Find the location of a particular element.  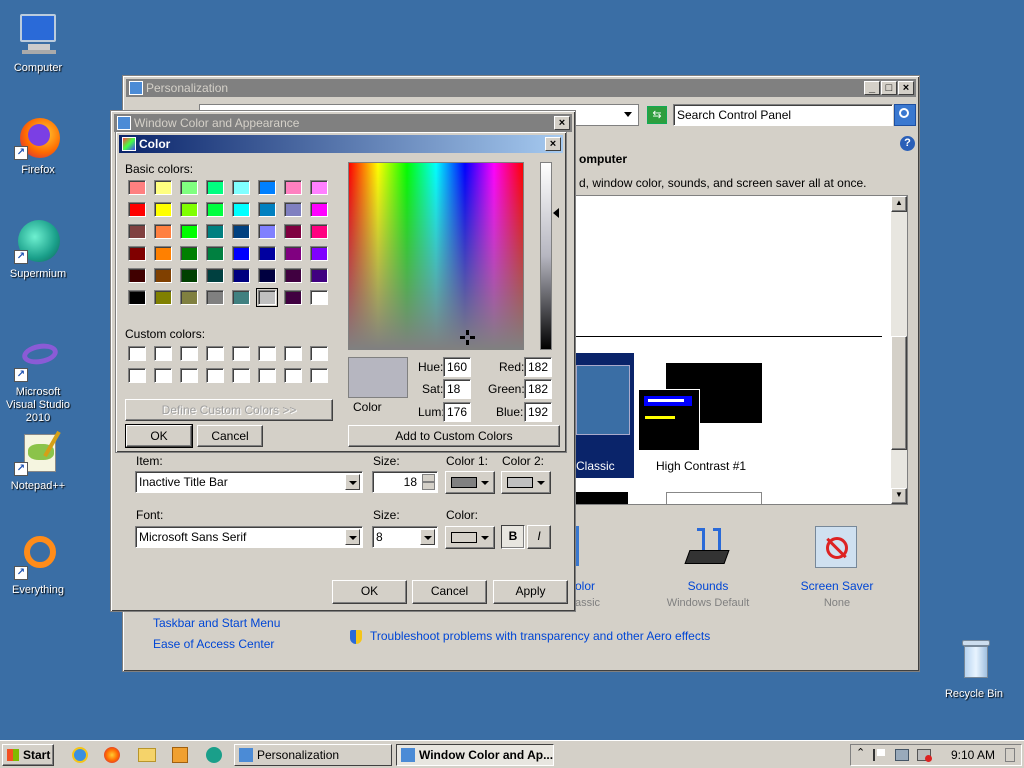

search-input: Search Control Panel is located at coordinates (783, 115).